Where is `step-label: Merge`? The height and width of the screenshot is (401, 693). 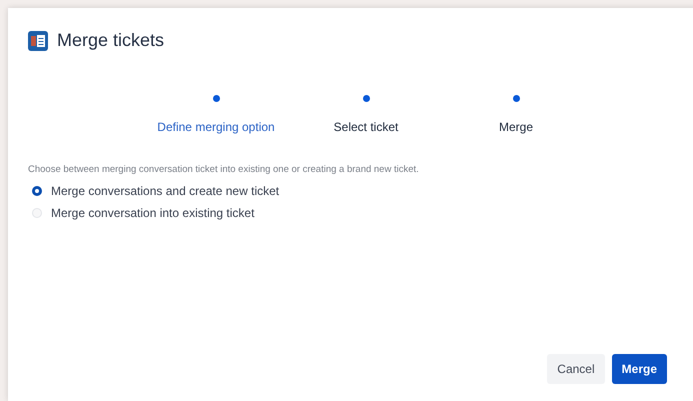
step-label: Merge is located at coordinates (515, 127).